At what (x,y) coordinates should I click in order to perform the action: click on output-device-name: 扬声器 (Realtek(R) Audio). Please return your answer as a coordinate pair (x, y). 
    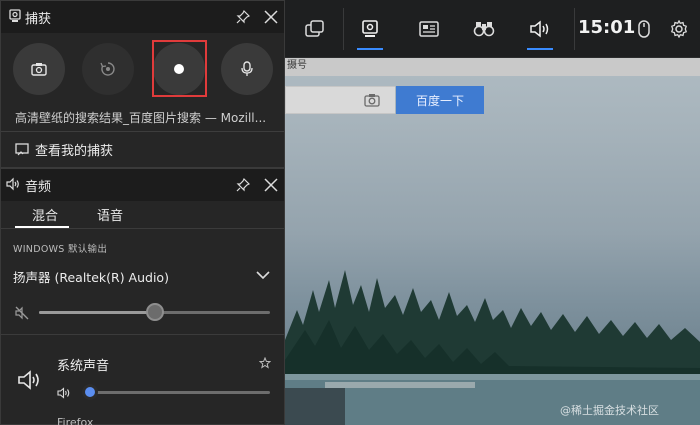
    Looking at the image, I should click on (91, 276).